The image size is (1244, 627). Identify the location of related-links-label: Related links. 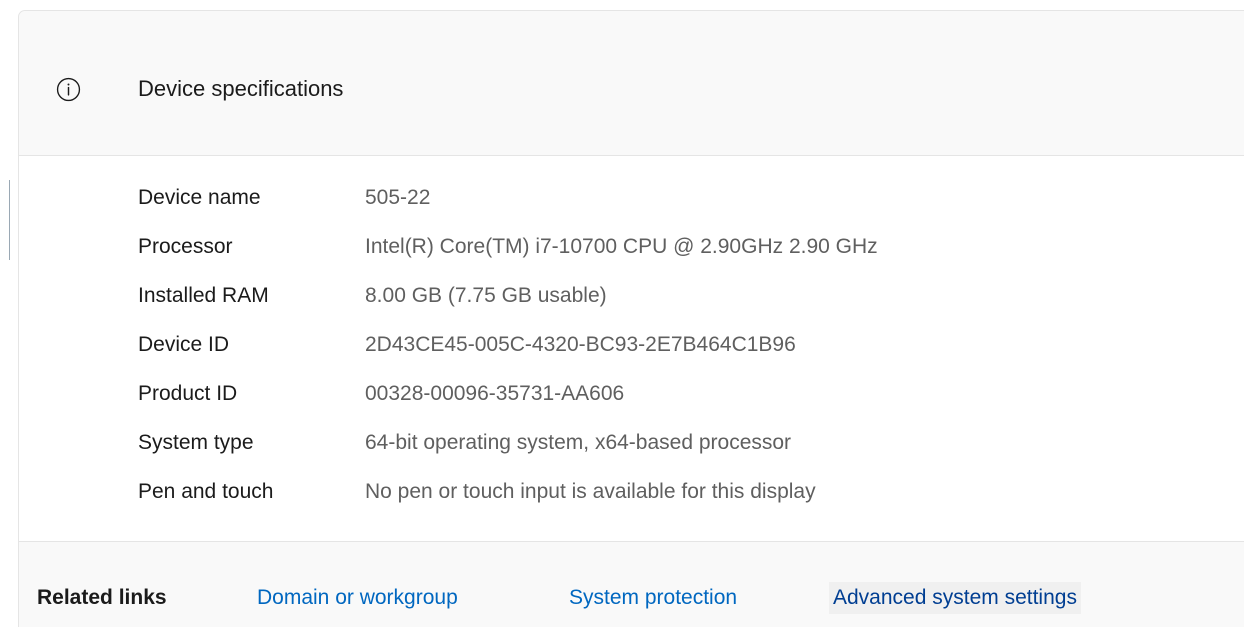
(102, 597).